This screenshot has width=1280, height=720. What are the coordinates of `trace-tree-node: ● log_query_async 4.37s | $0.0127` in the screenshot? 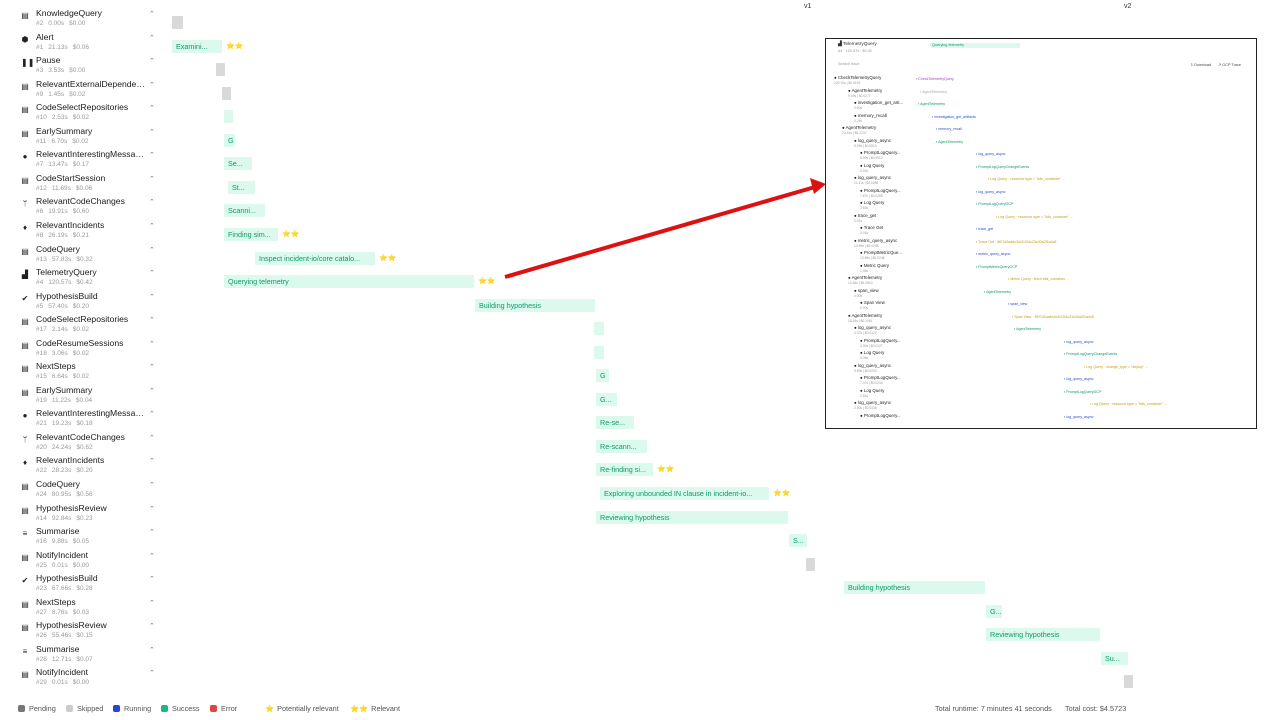 It's located at (872, 330).